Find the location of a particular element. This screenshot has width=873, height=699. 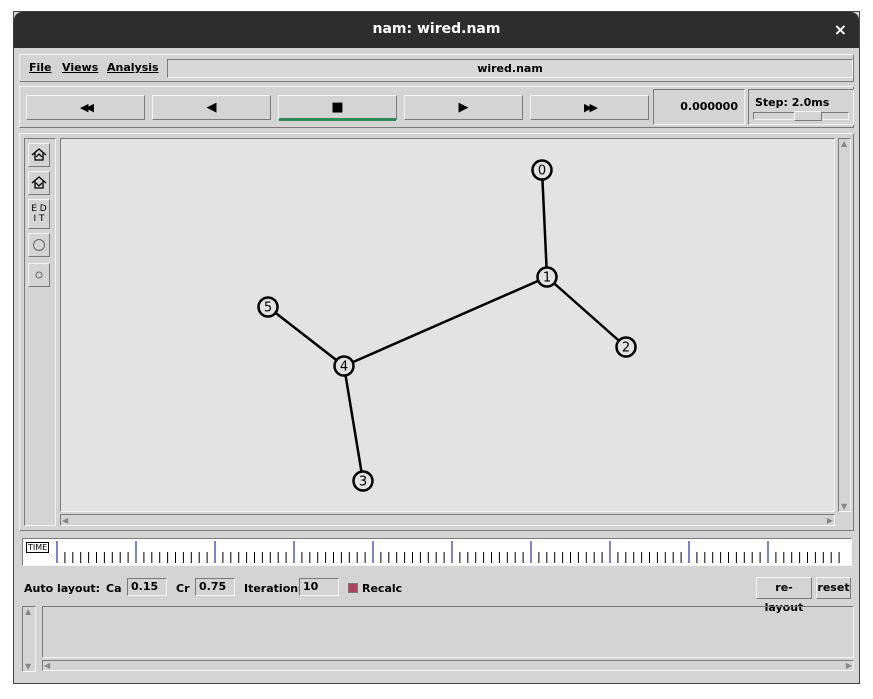

play-icon: ▶ is located at coordinates (463, 107).